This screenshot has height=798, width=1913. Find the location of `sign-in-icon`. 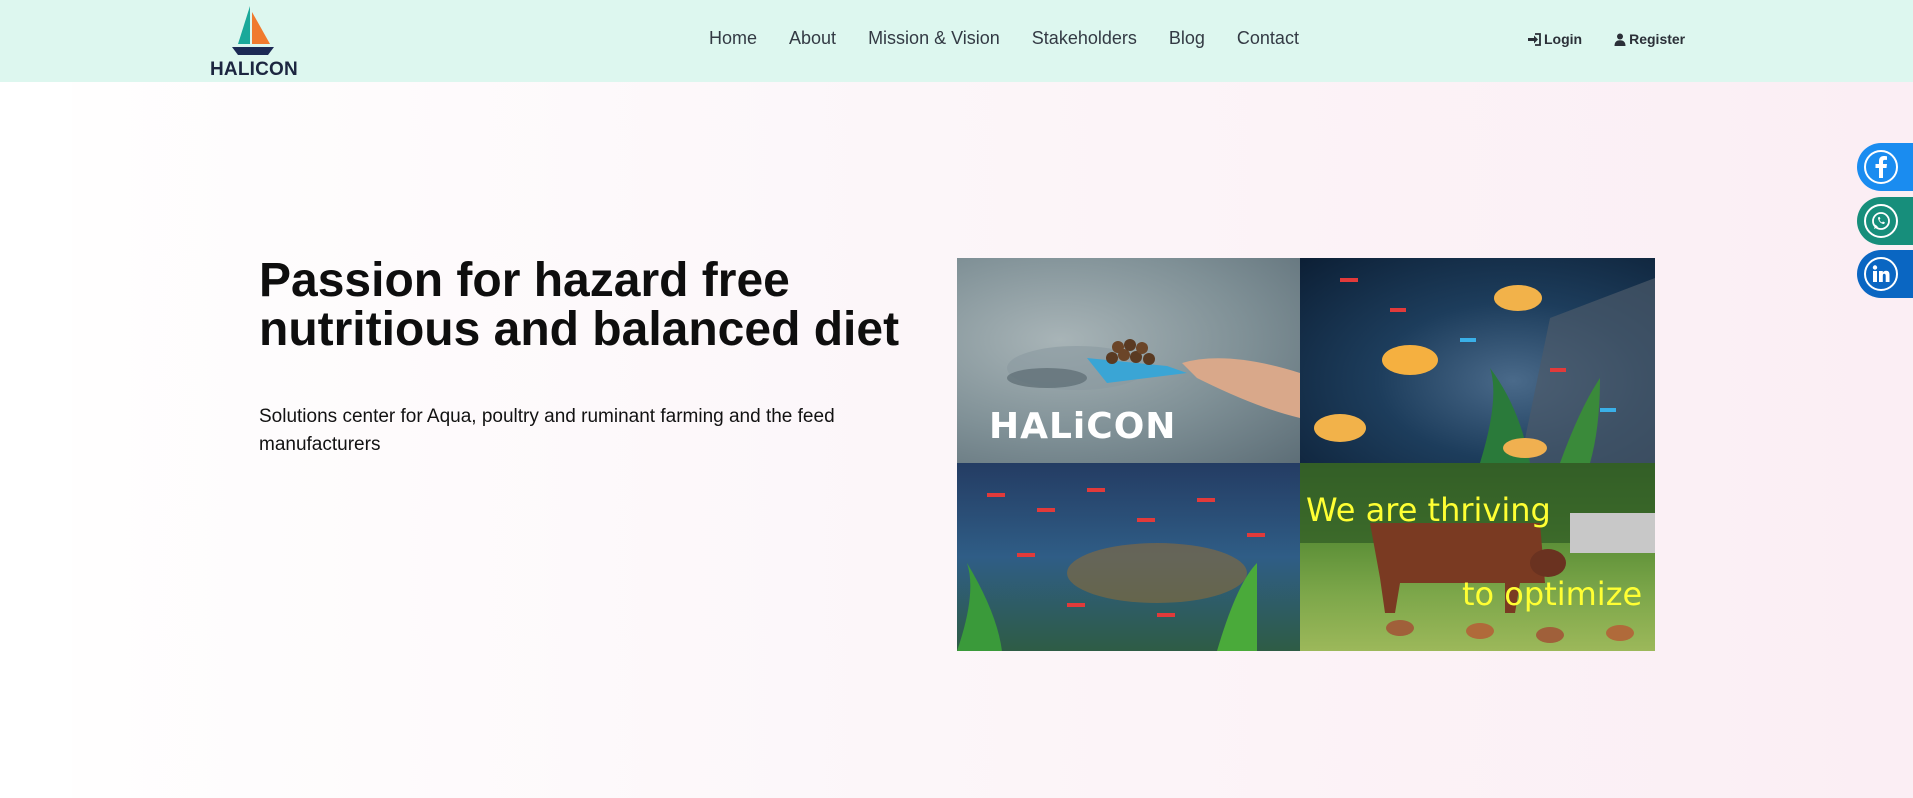

sign-in-icon is located at coordinates (1534, 39).